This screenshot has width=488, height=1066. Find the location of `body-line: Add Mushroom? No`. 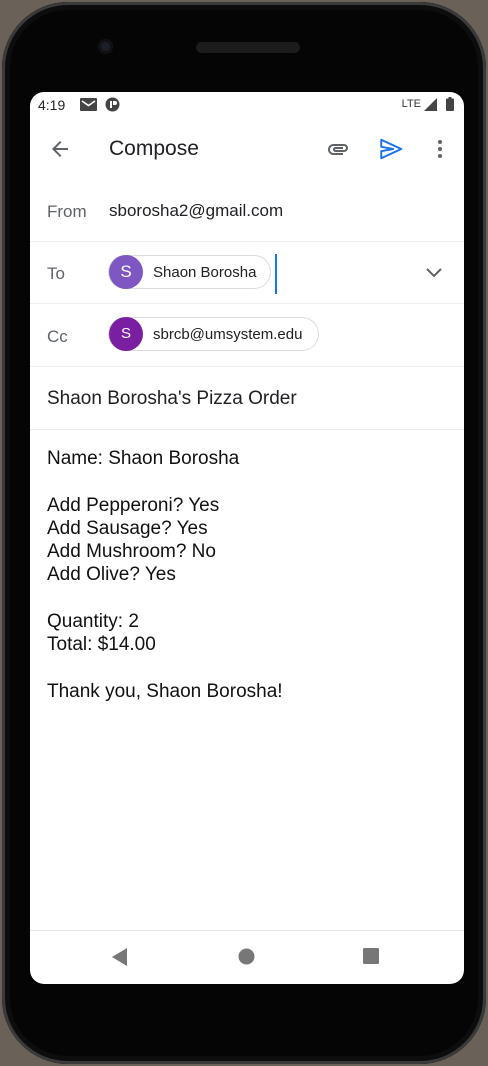

body-line: Add Mushroom? No is located at coordinates (131, 552).